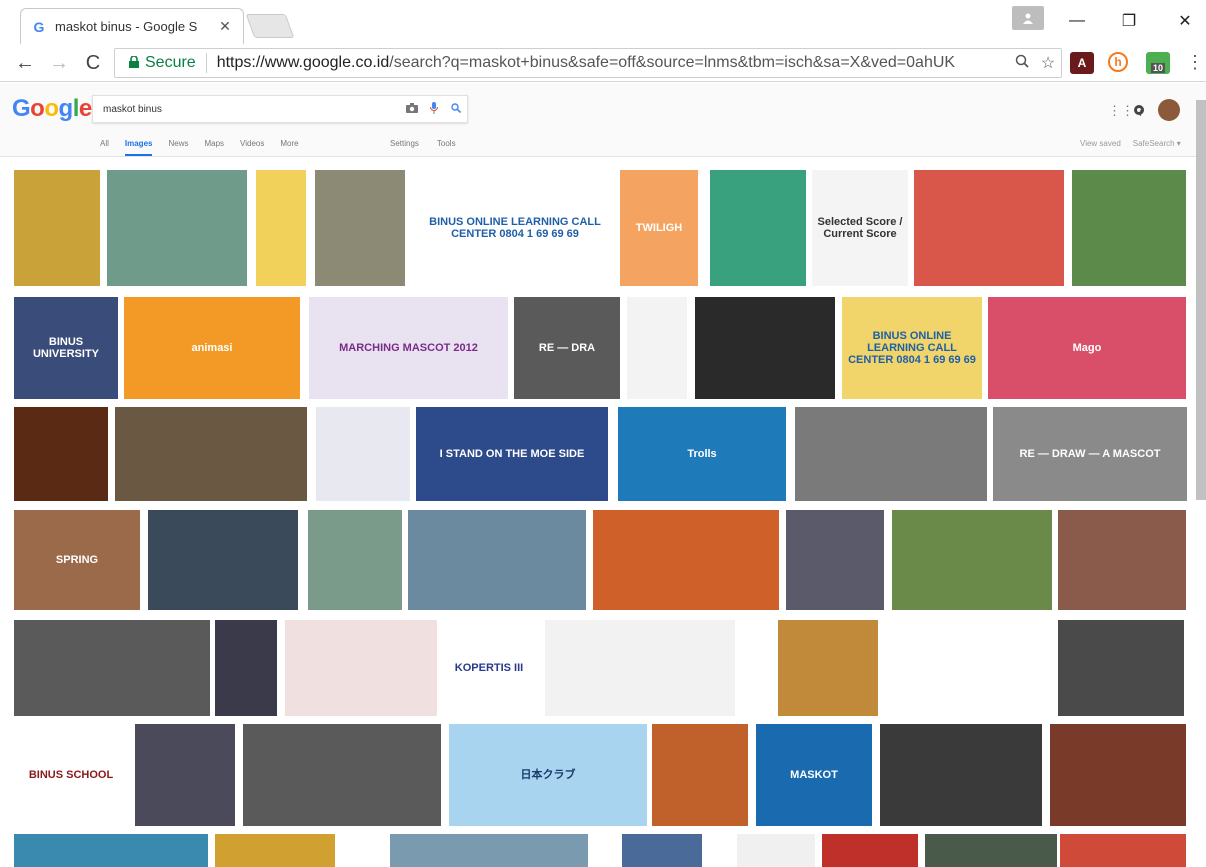  What do you see at coordinates (603, 22) in the screenshot?
I see `title-bar: G maskot binus - Google S ✕ — ❐ ✕` at bounding box center [603, 22].